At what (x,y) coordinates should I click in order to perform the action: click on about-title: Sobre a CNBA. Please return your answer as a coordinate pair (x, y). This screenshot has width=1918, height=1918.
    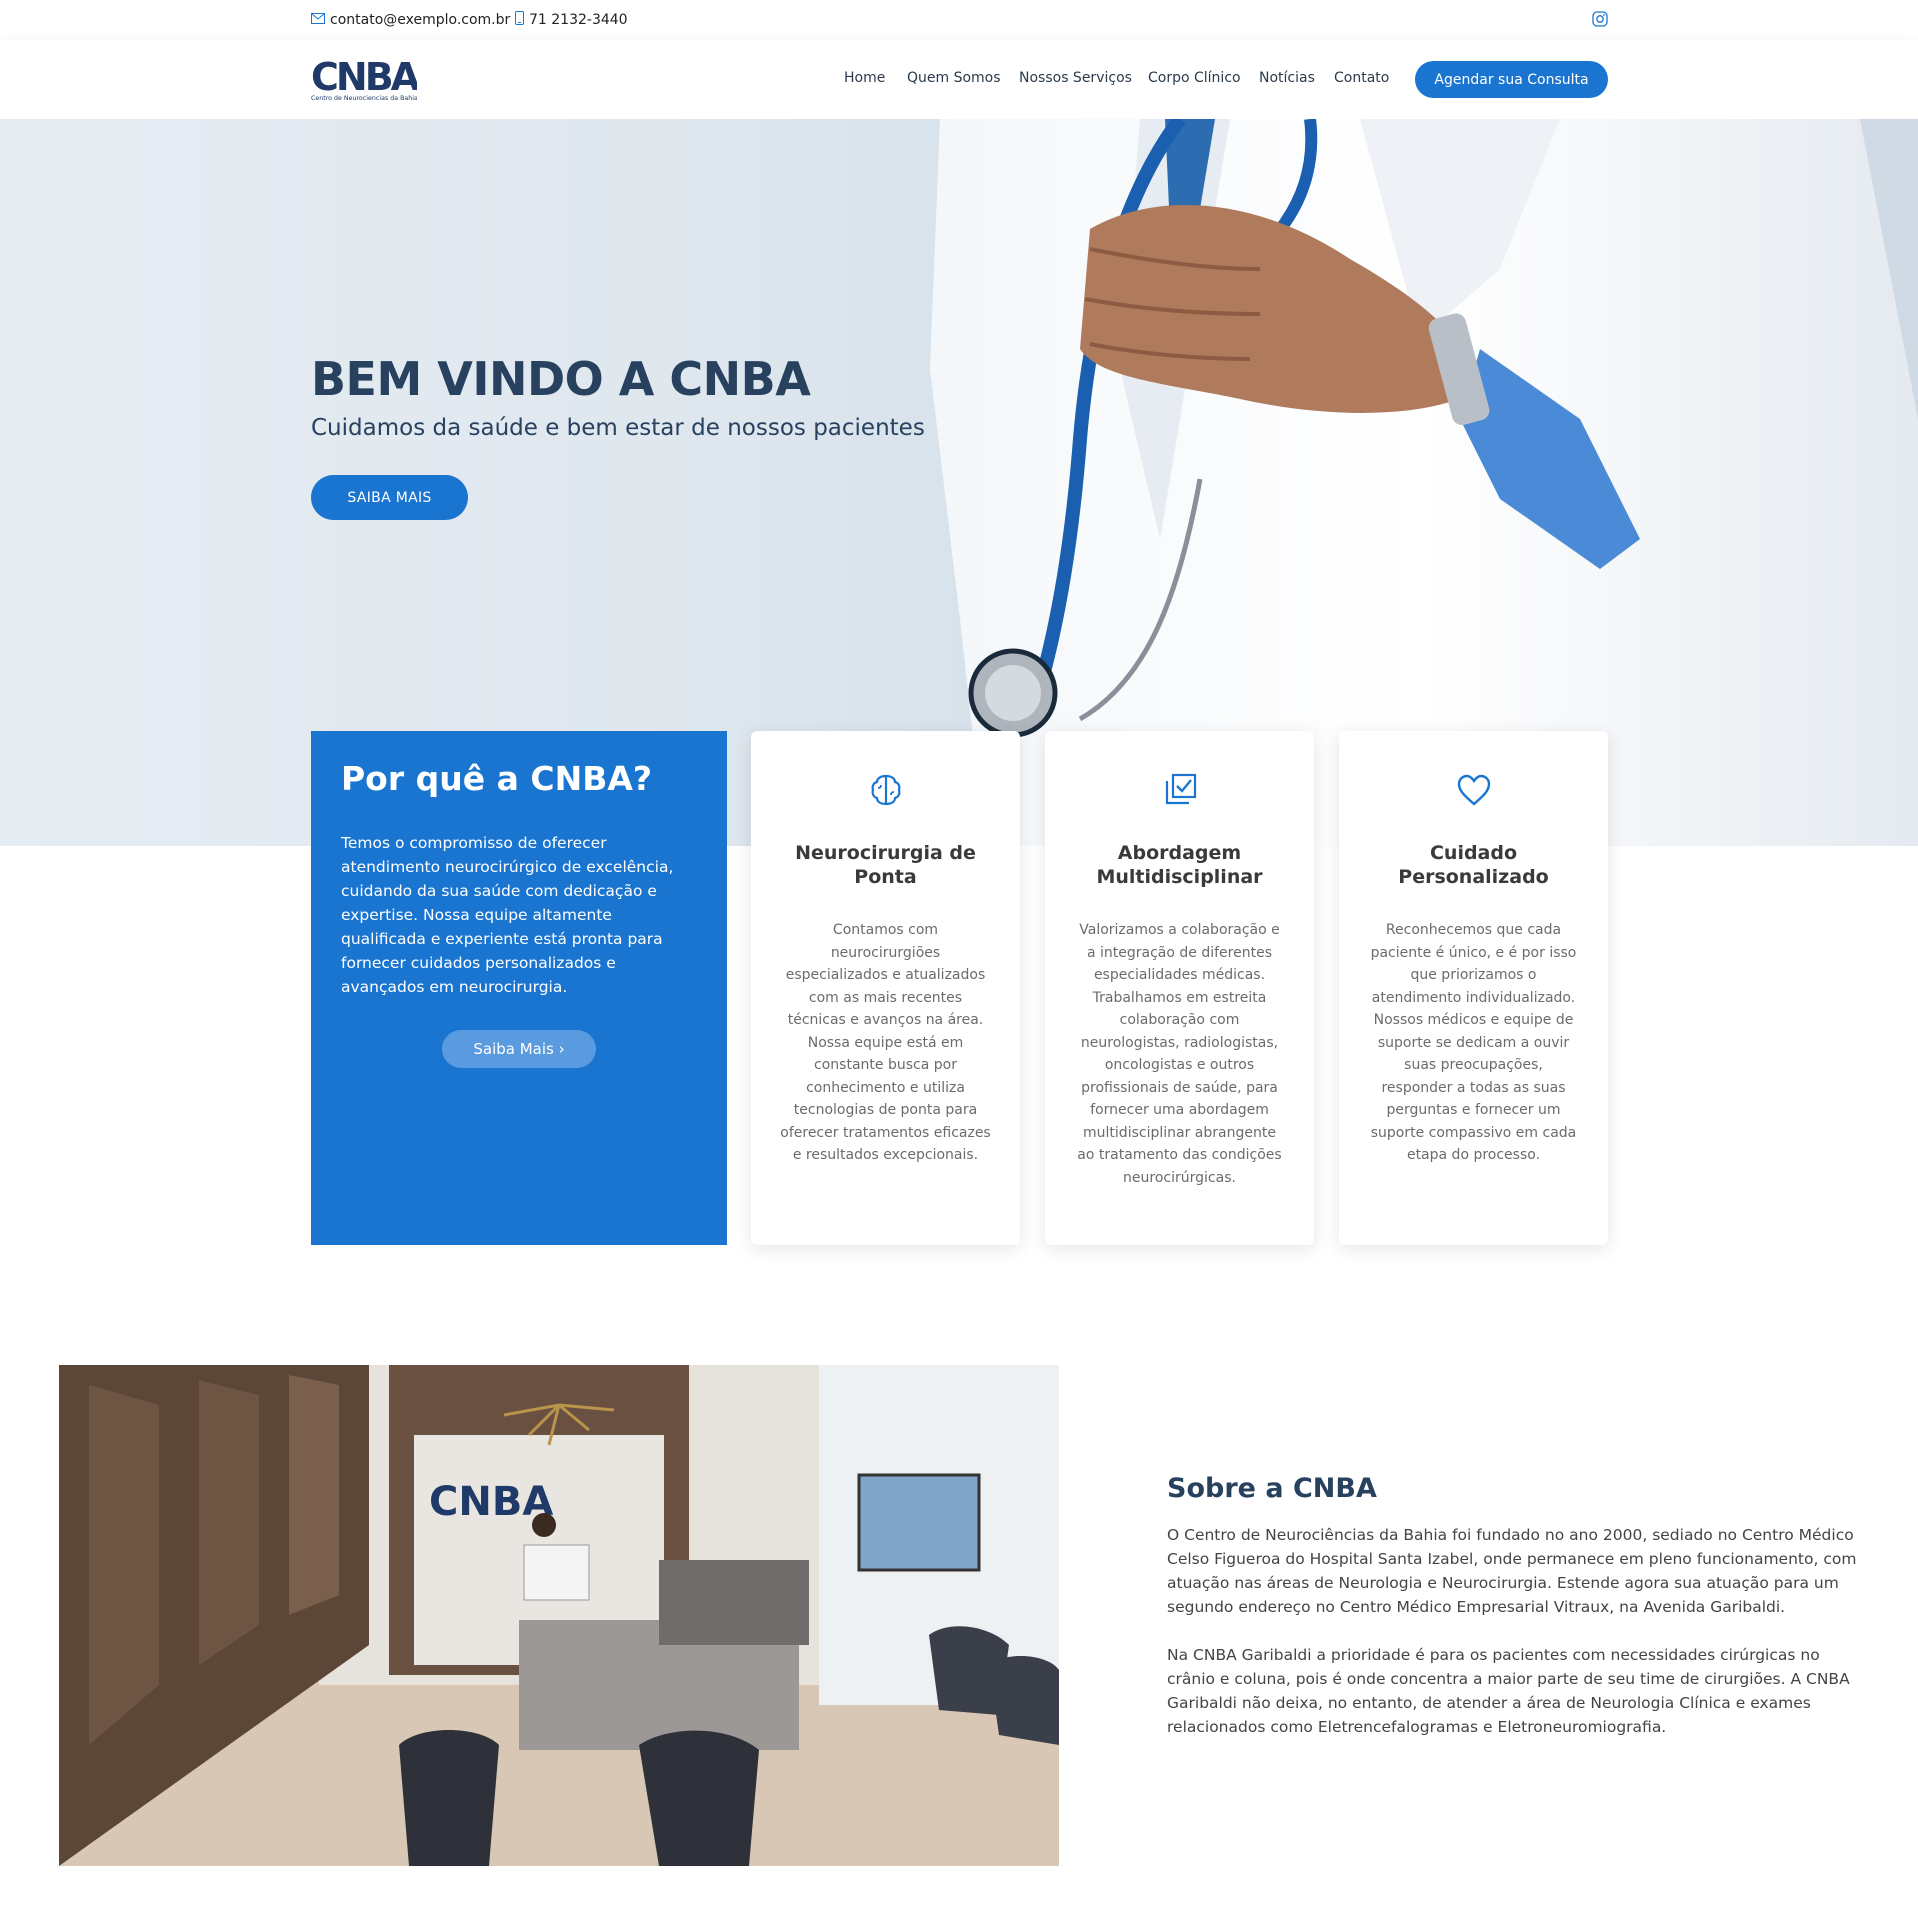
    Looking at the image, I should click on (1272, 1488).